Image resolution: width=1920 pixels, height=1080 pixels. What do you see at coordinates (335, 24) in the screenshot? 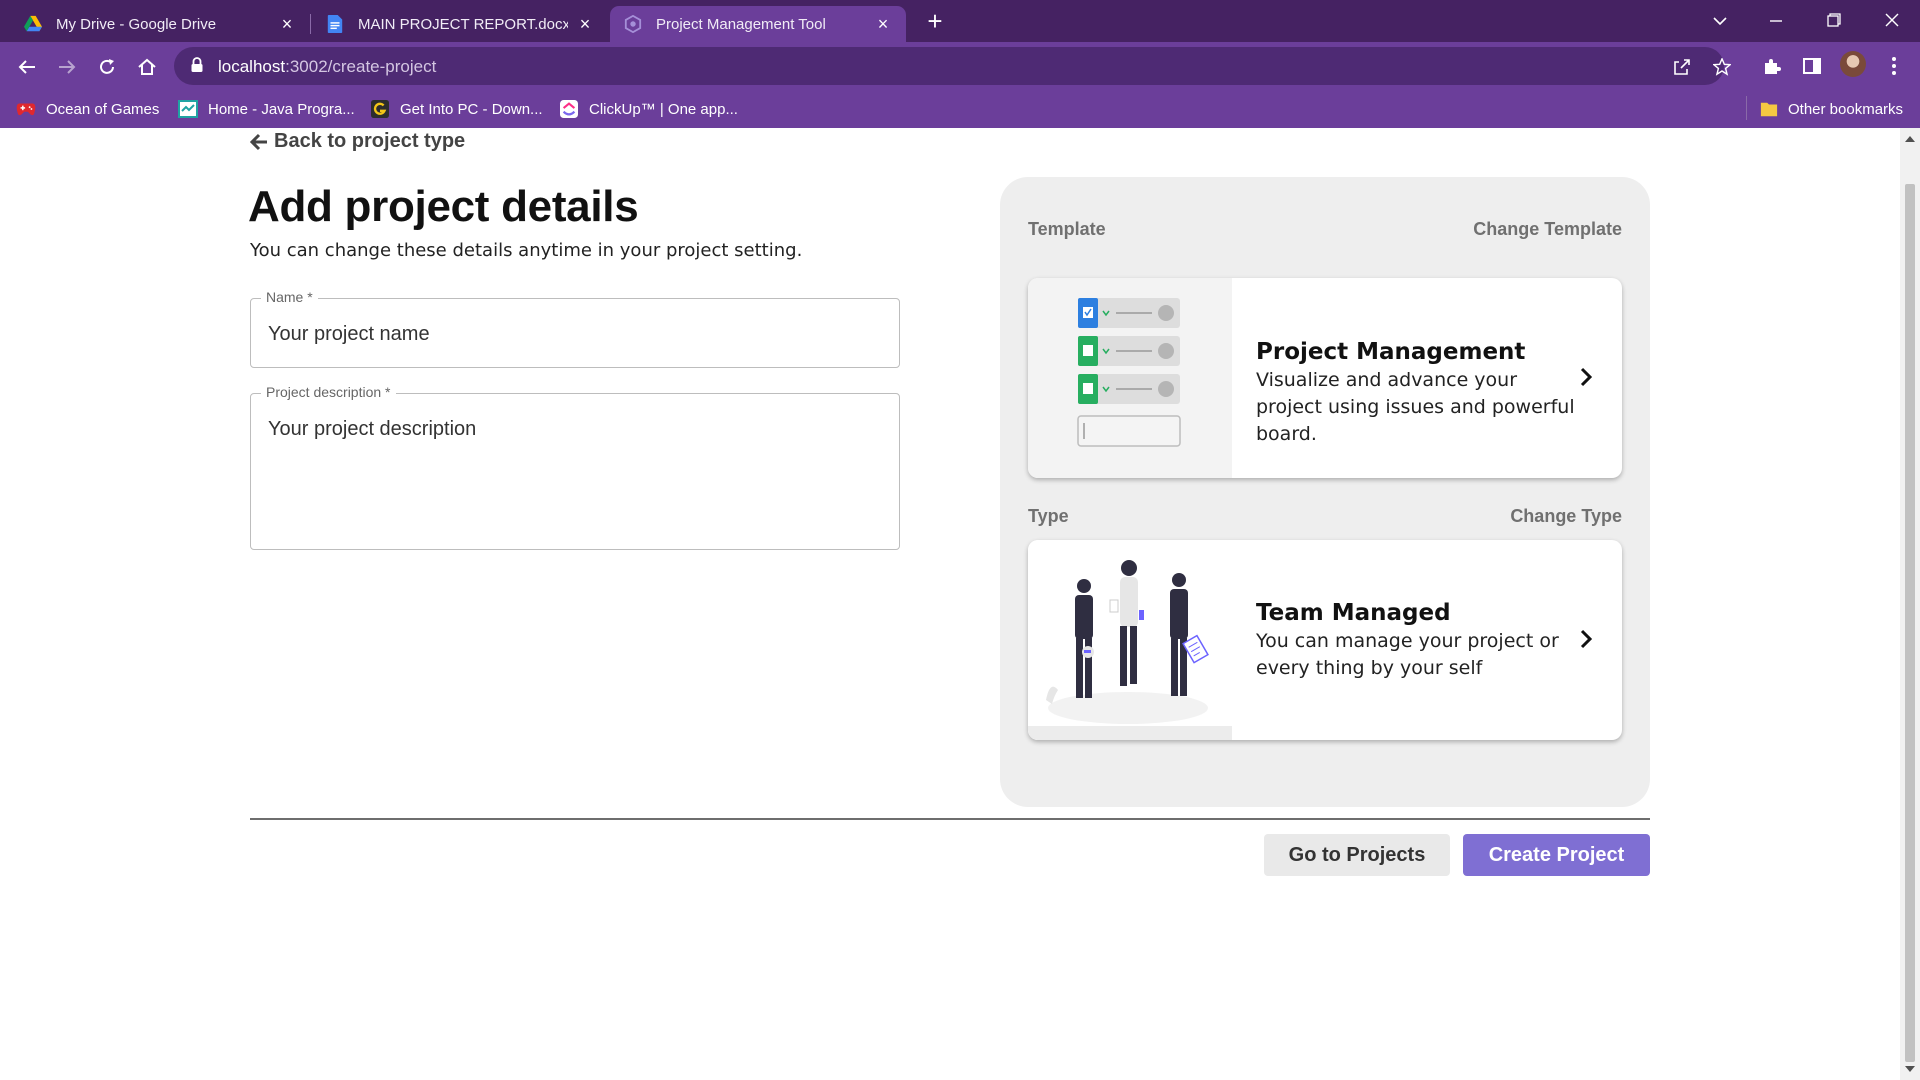
I see `google-docs-icon` at bounding box center [335, 24].